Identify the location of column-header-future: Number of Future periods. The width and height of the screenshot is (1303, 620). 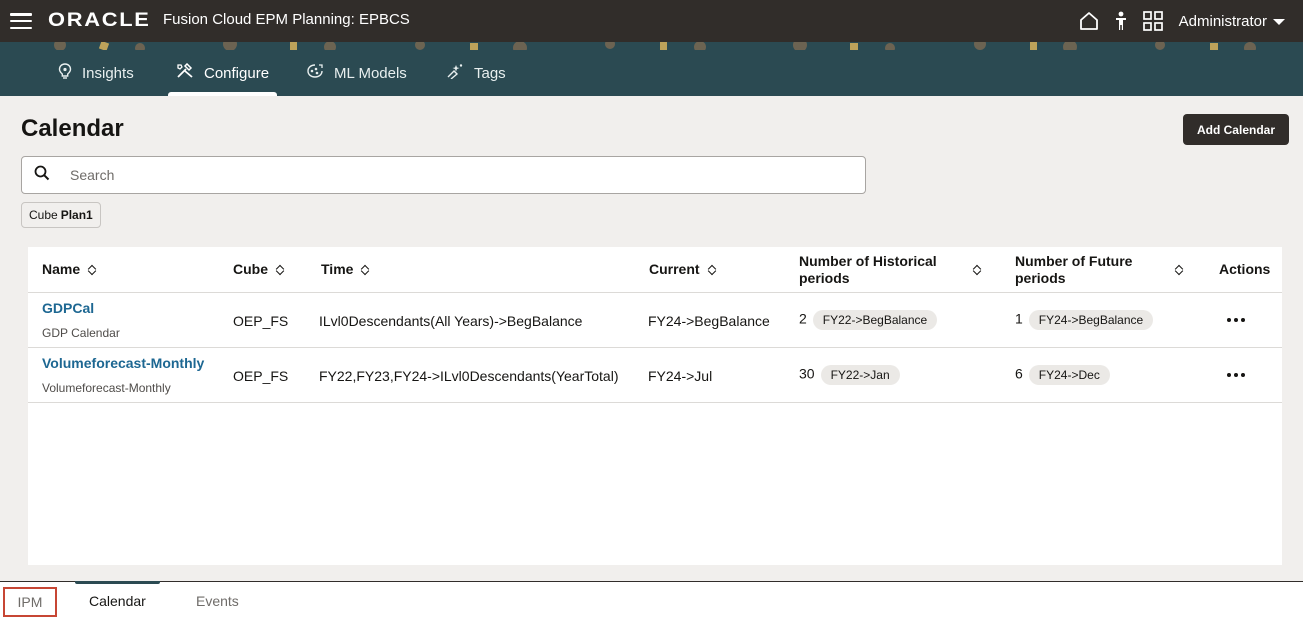
(1102, 269).